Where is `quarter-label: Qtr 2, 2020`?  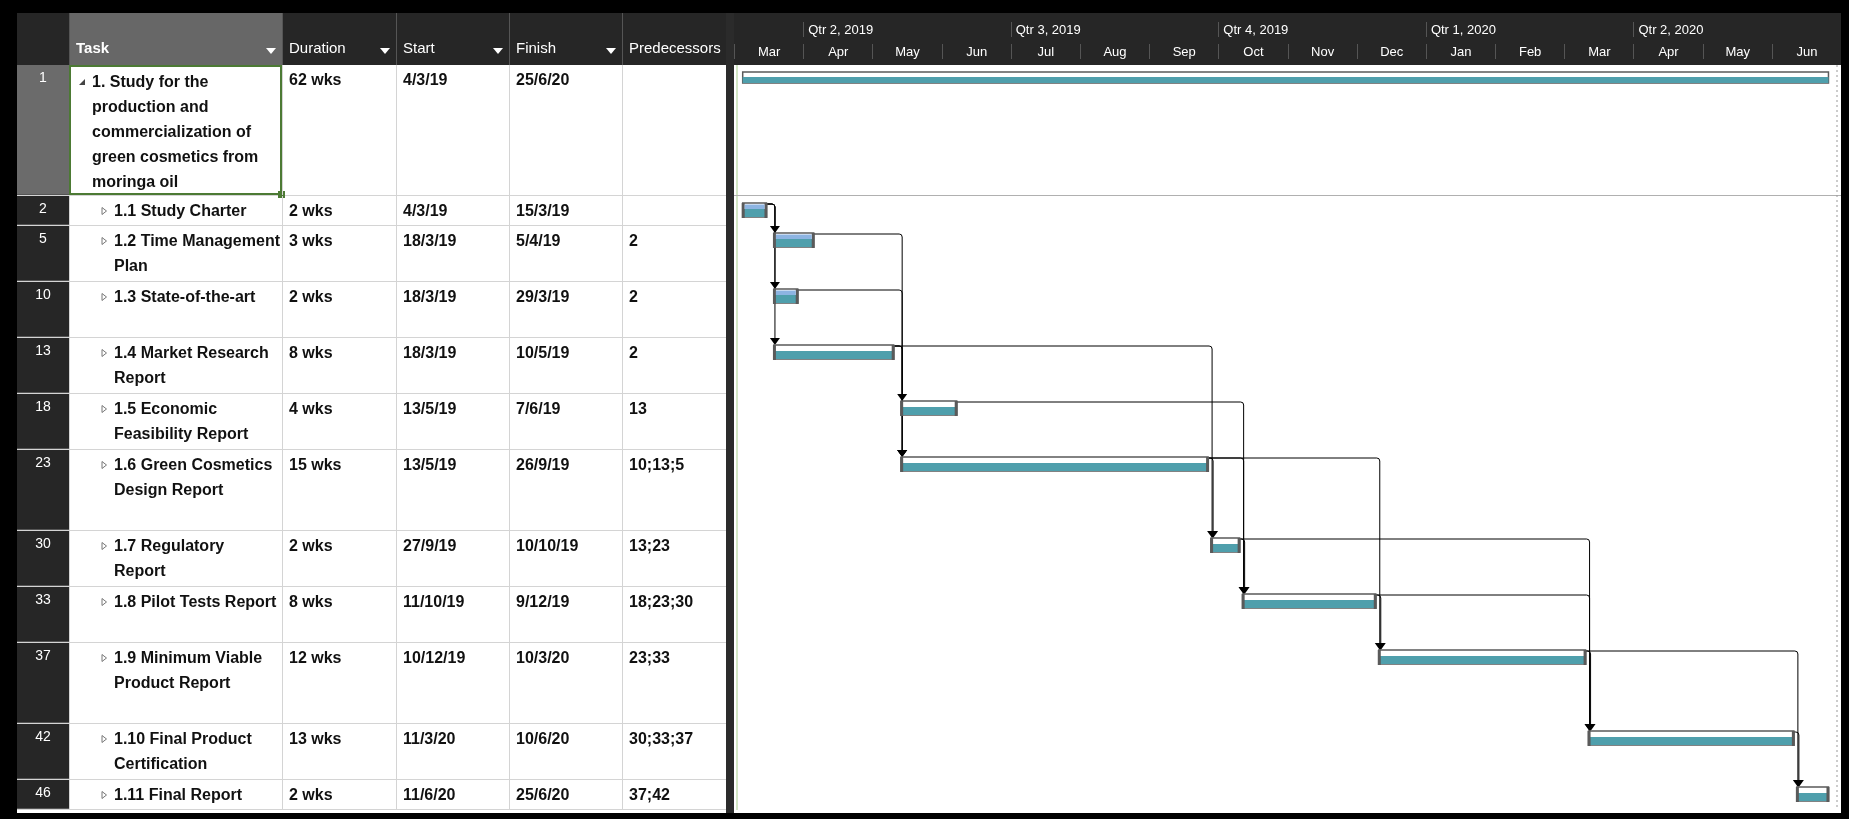 quarter-label: Qtr 2, 2020 is located at coordinates (1671, 29).